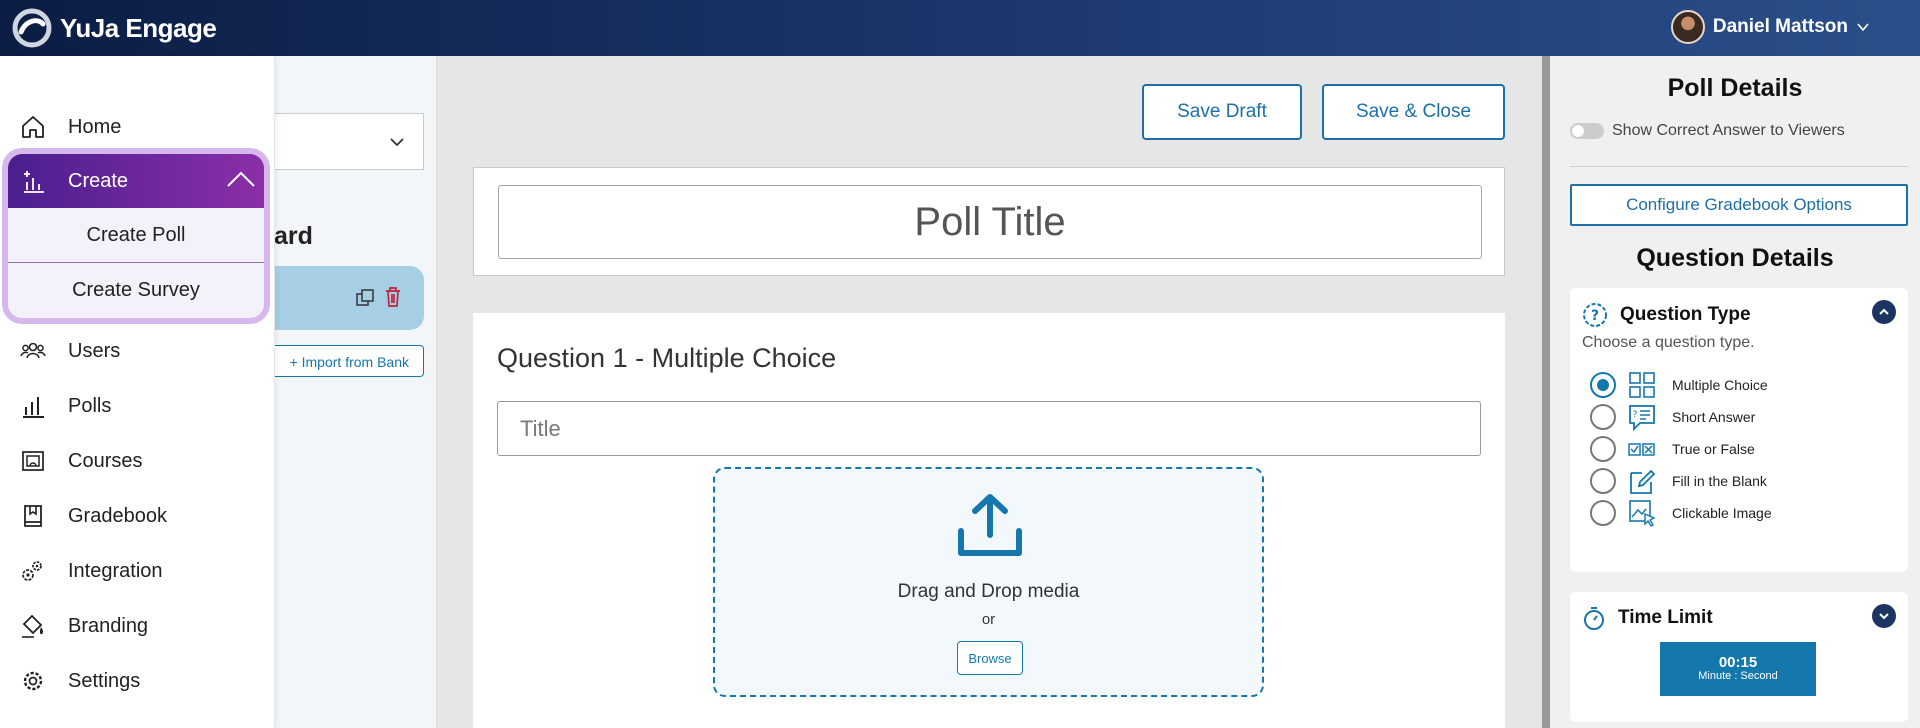 The height and width of the screenshot is (728, 1920). I want to click on question-type-header: ? Question Type, so click(1666, 315).